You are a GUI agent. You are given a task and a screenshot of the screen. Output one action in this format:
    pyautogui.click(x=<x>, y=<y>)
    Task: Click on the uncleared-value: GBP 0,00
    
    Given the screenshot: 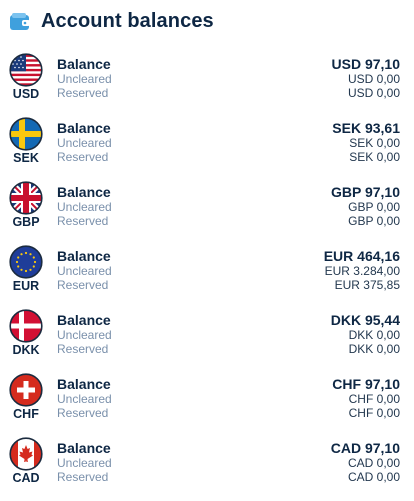 What is the action you would take?
    pyautogui.click(x=374, y=207)
    